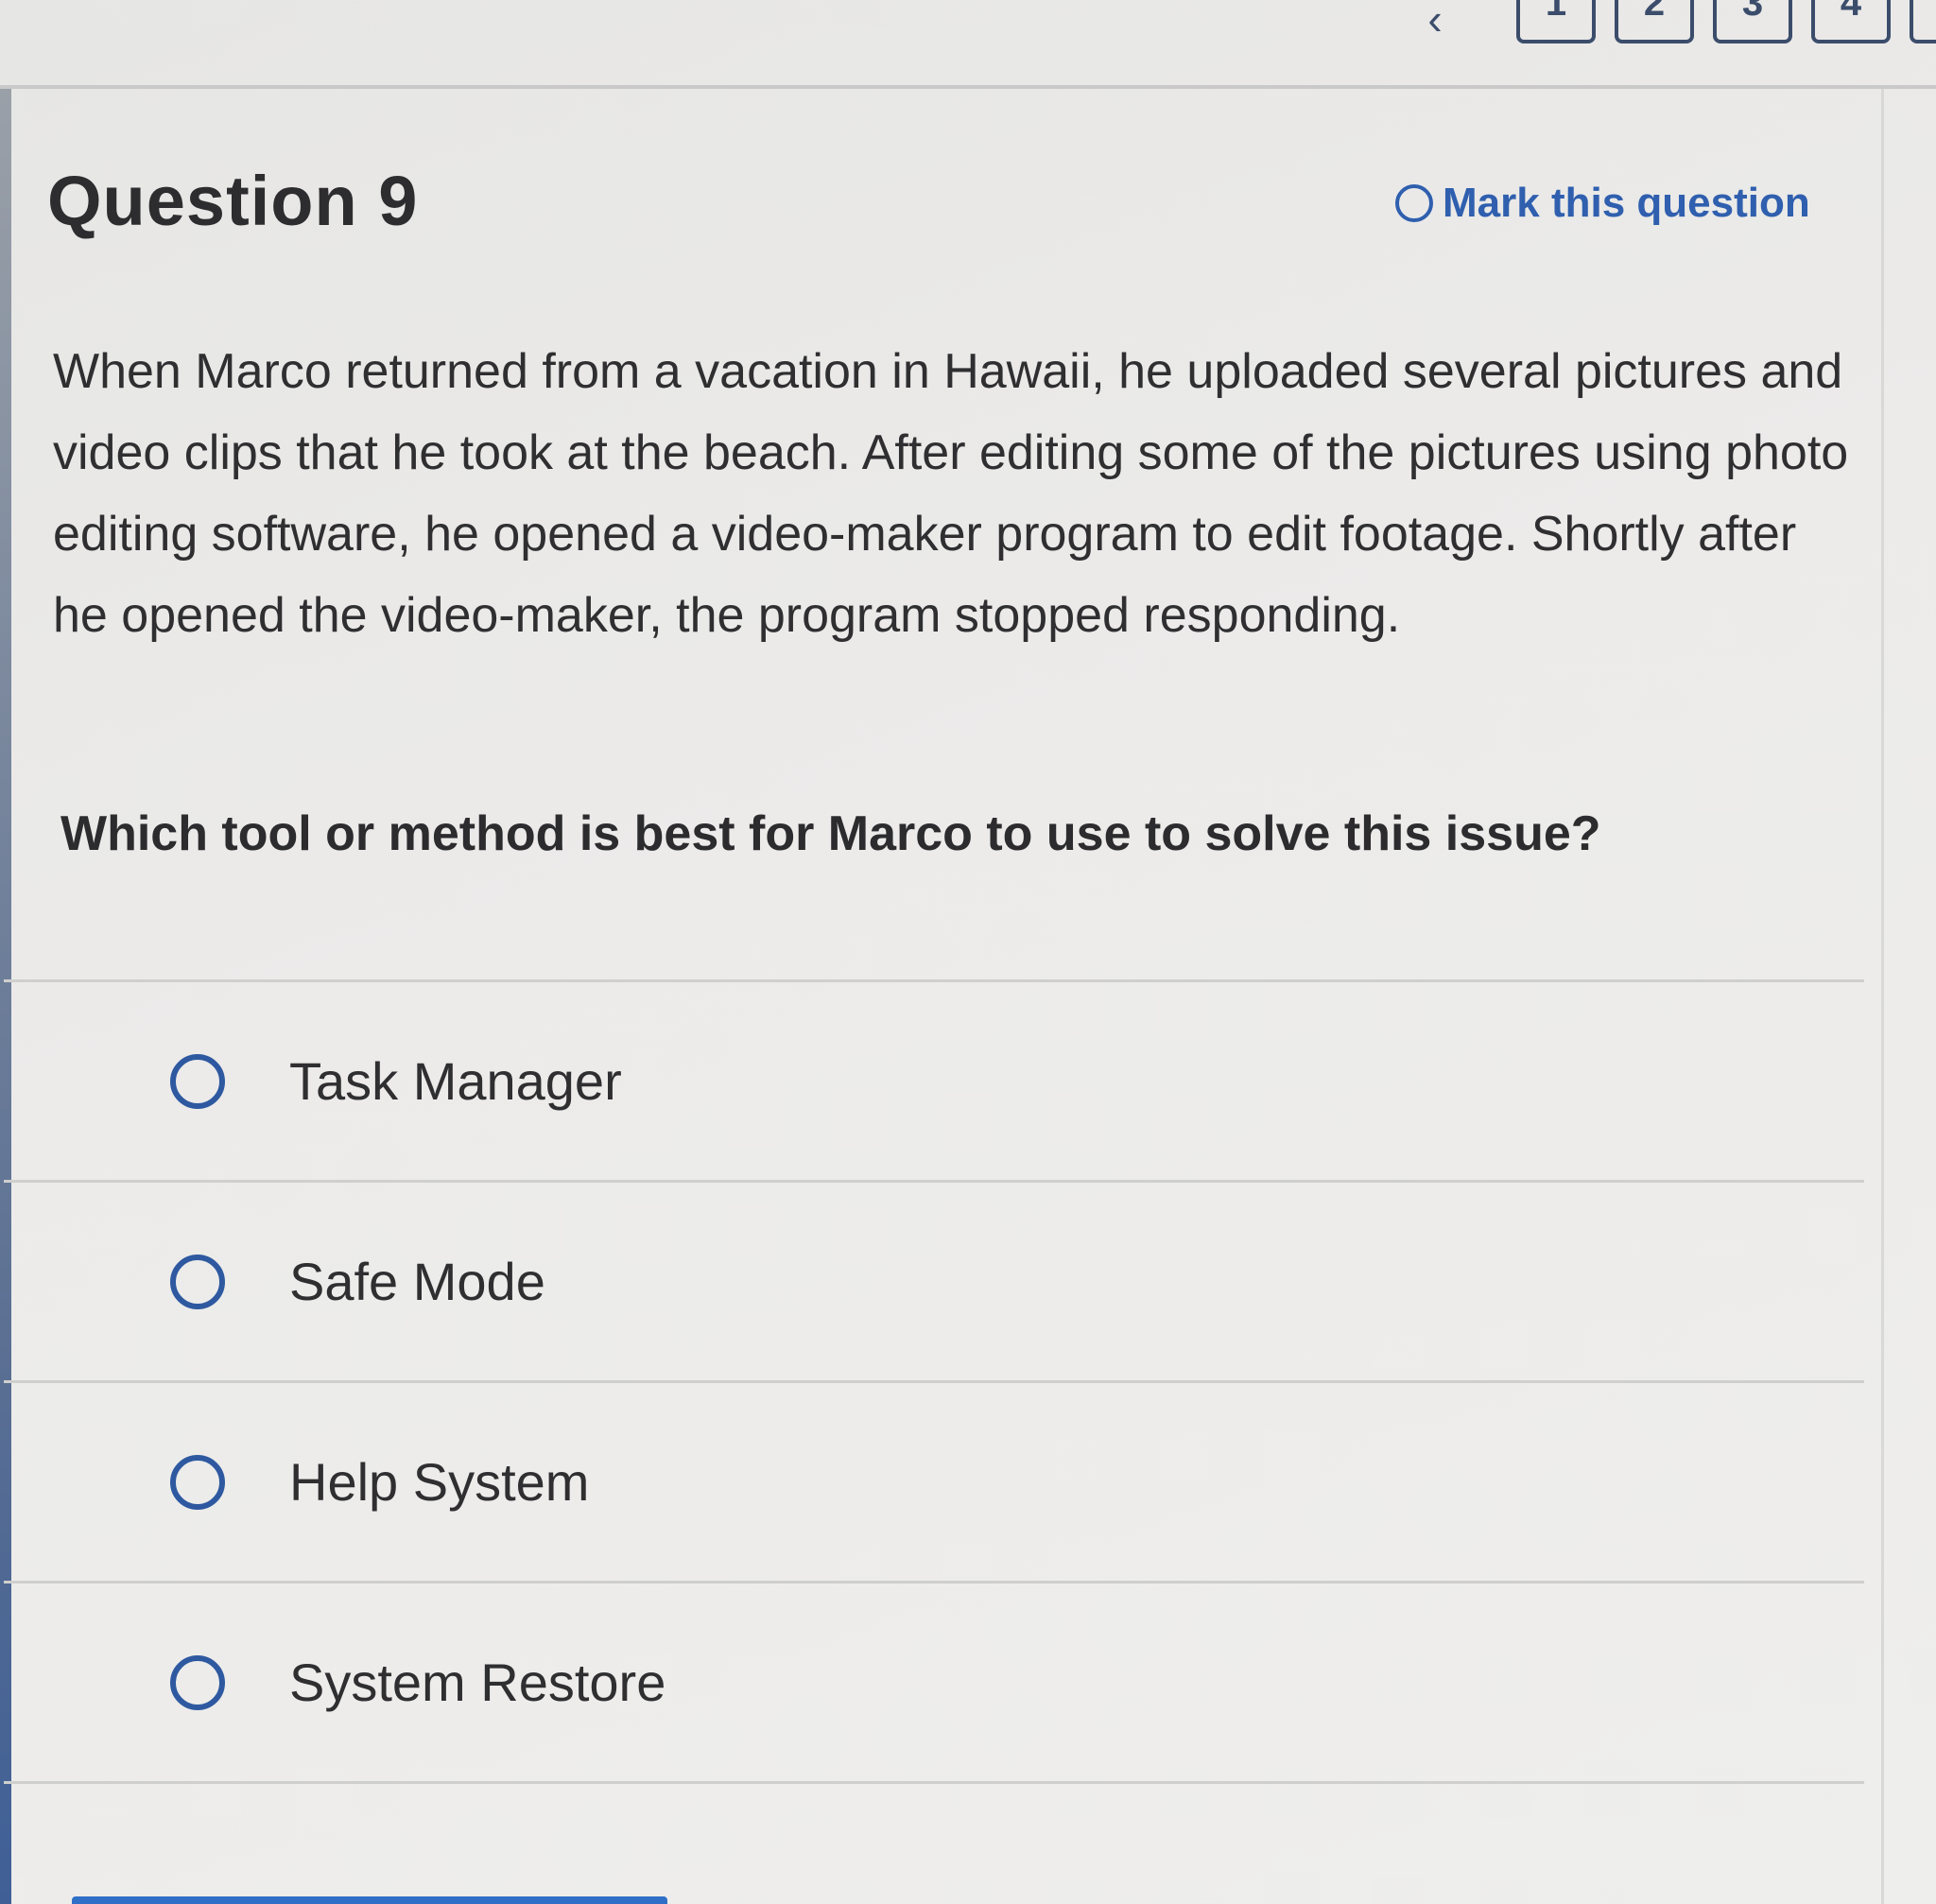  What do you see at coordinates (1414, 203) in the screenshot?
I see `mark-radio-icon` at bounding box center [1414, 203].